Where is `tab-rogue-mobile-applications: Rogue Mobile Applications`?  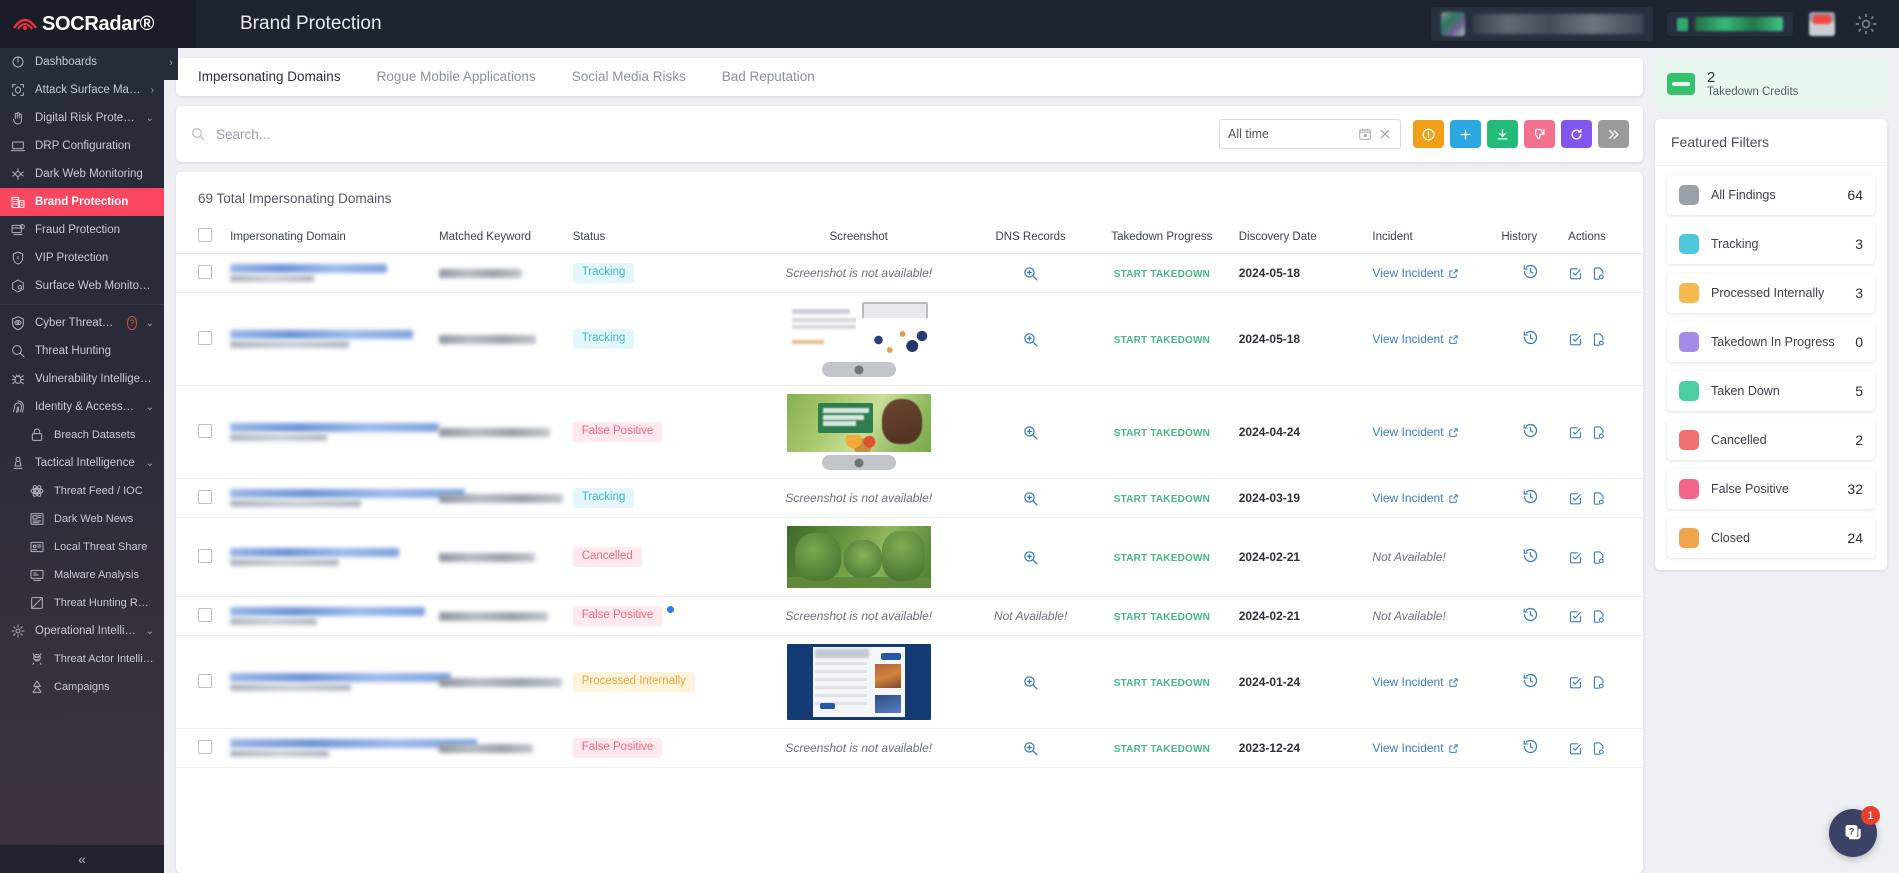
tab-rogue-mobile-applications: Rogue Mobile Applications is located at coordinates (456, 77).